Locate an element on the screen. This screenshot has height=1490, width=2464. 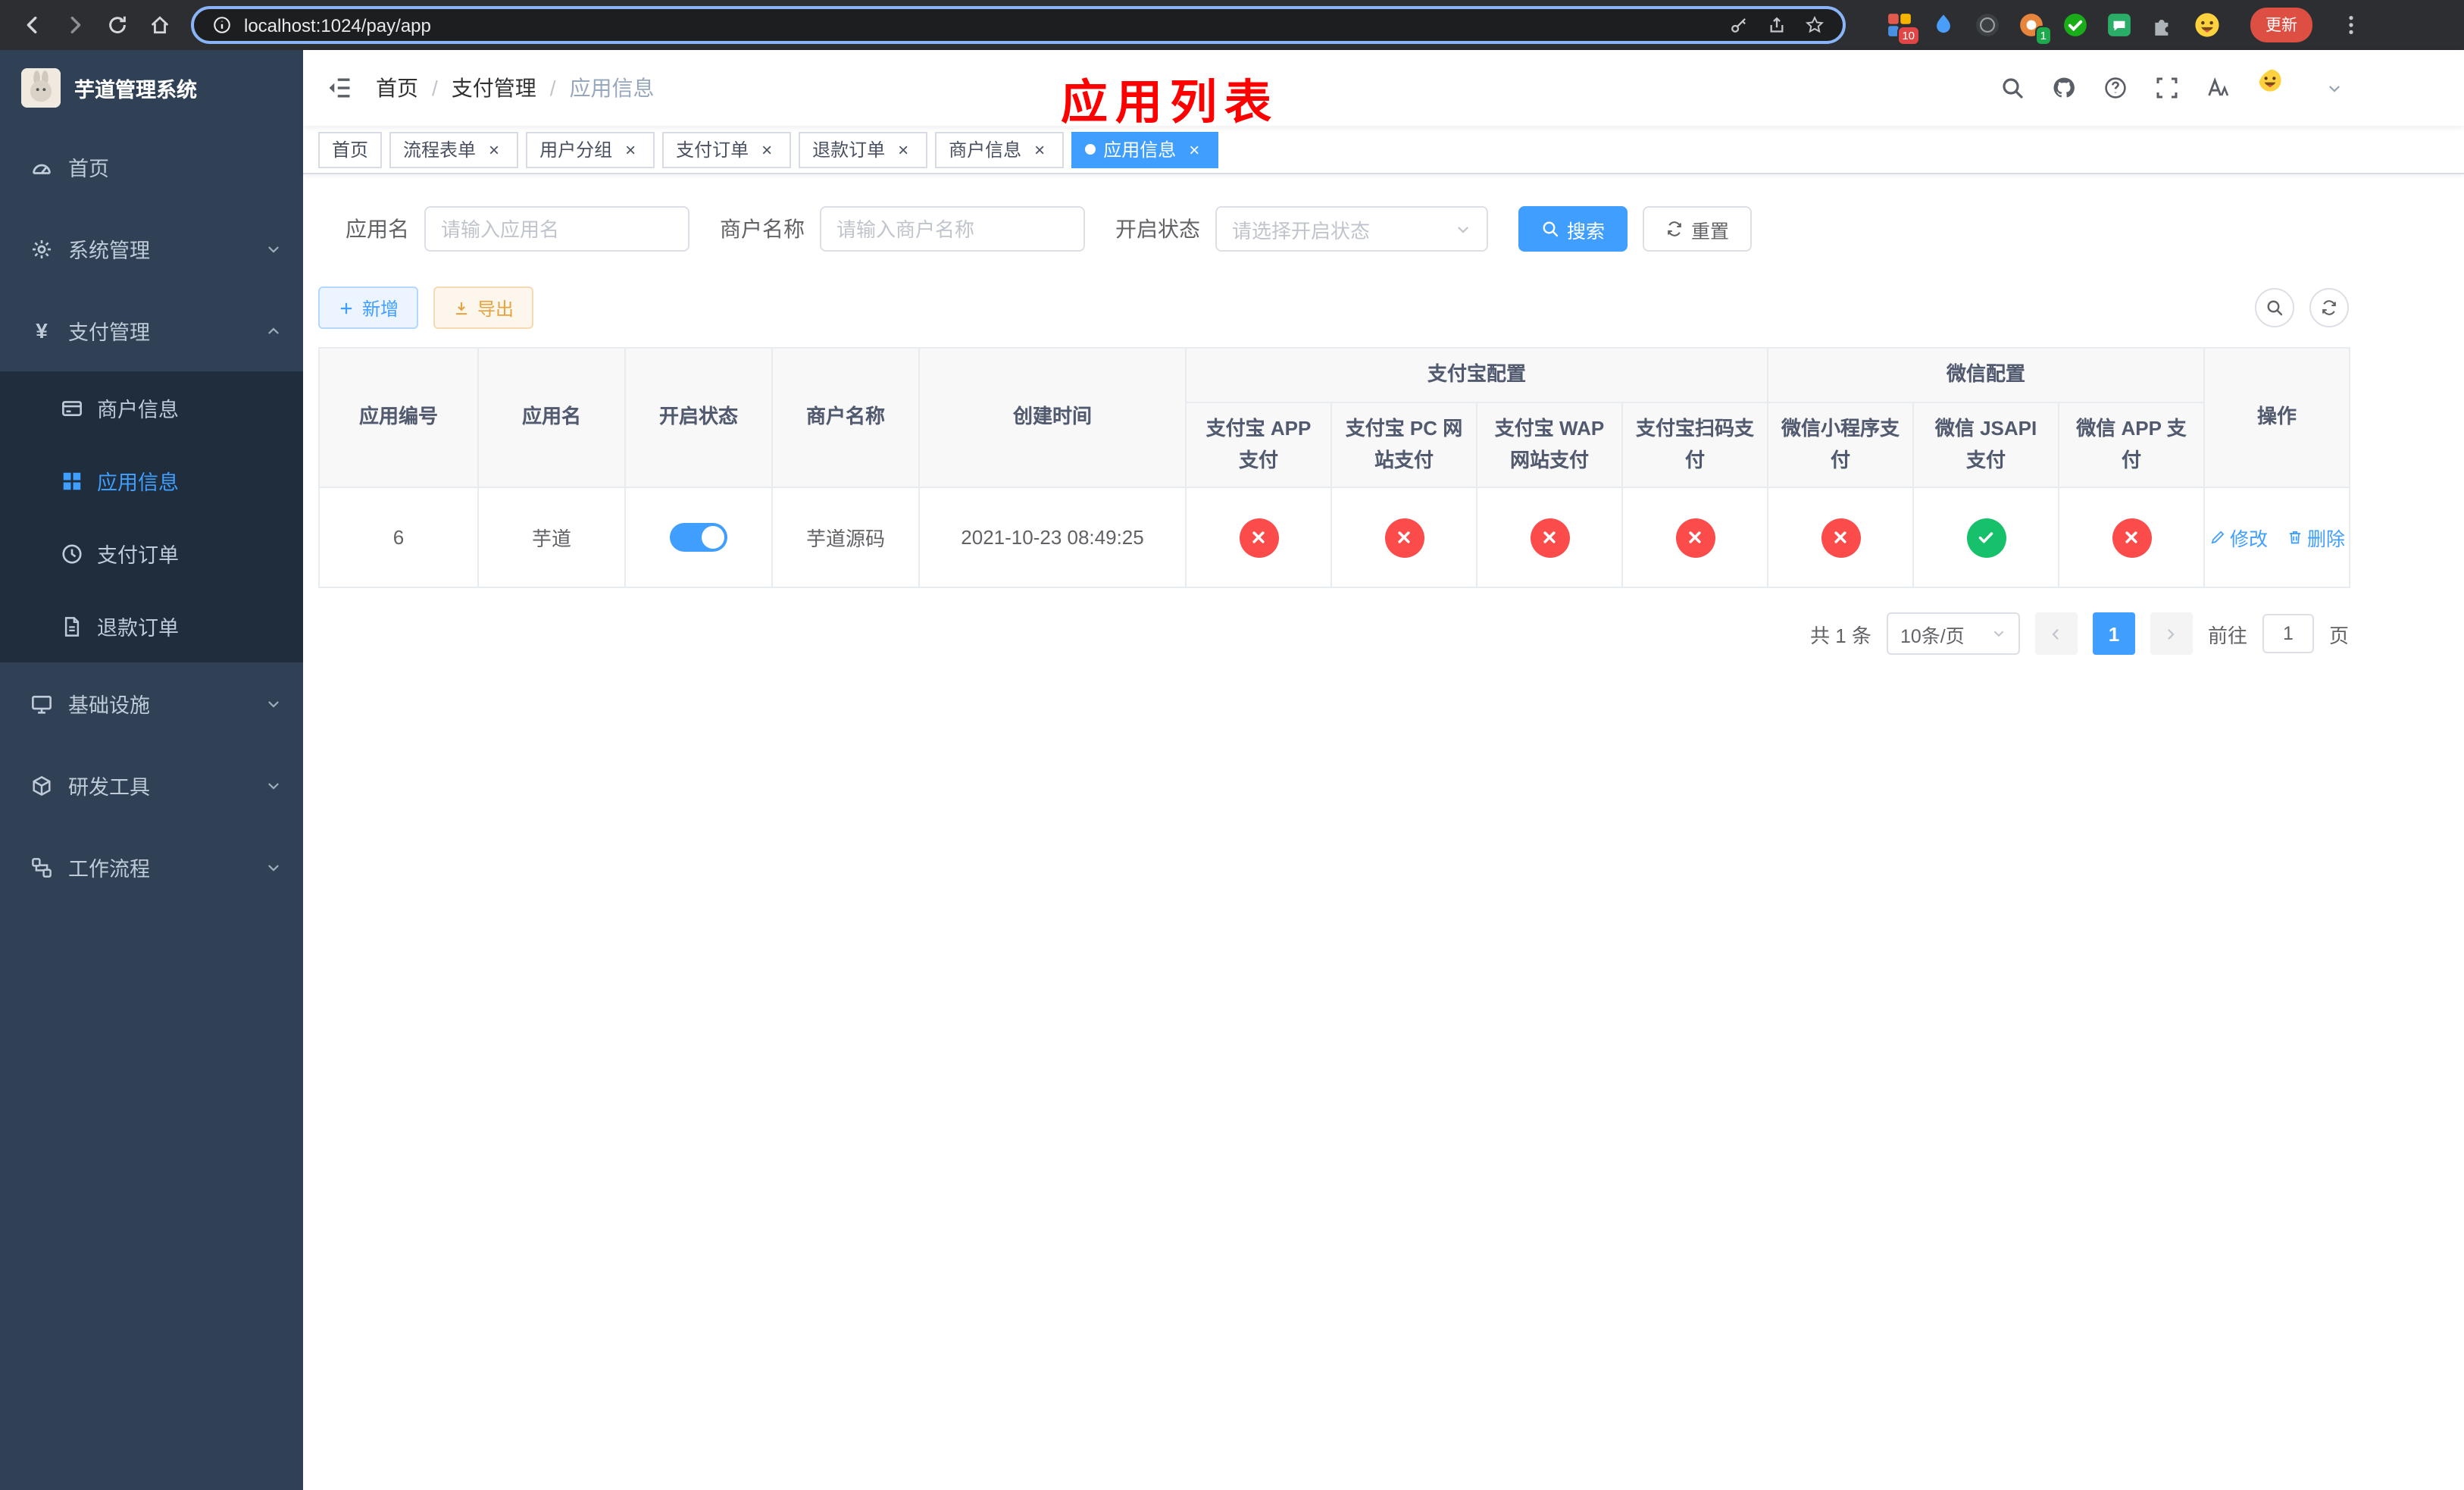
page-annotation-title: 应用列表 is located at coordinates (1170, 103).